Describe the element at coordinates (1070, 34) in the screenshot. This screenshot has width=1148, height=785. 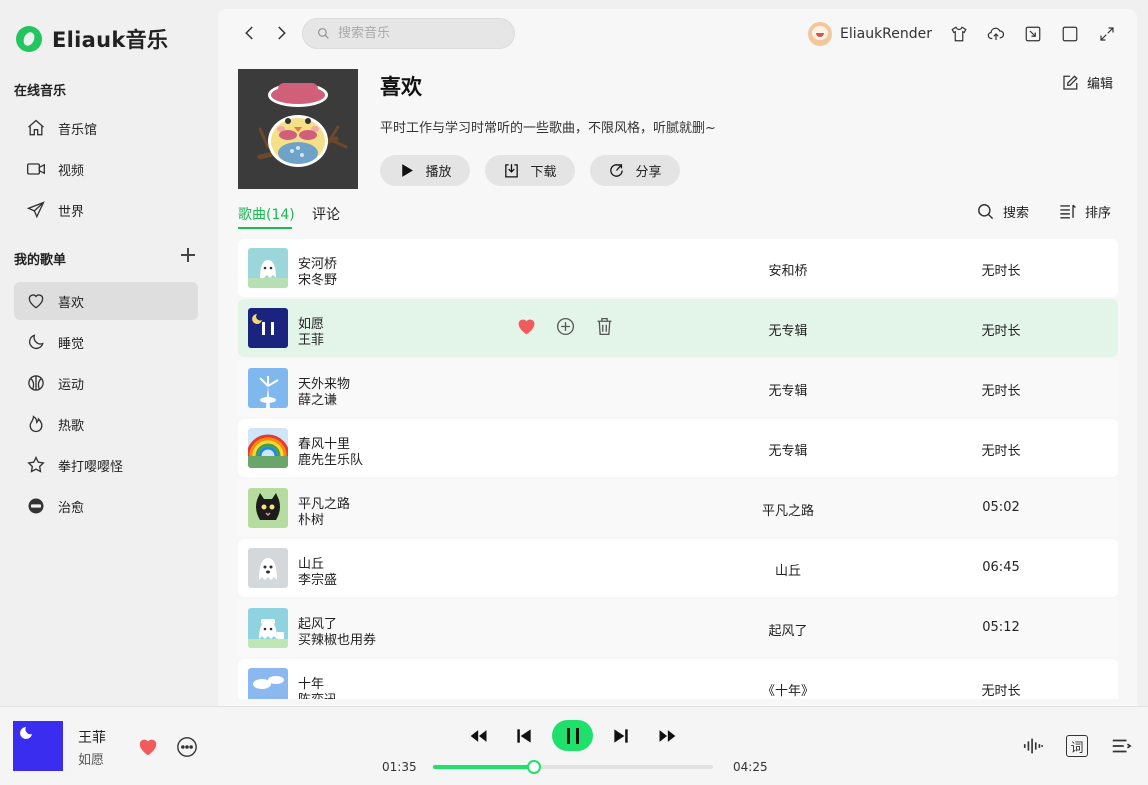
I see `maximize-button` at that location.